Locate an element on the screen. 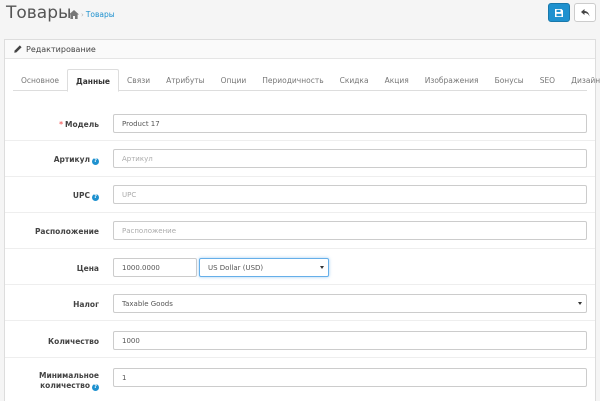 This screenshot has width=600, height=401. upc-label: UPC? is located at coordinates (85, 196).